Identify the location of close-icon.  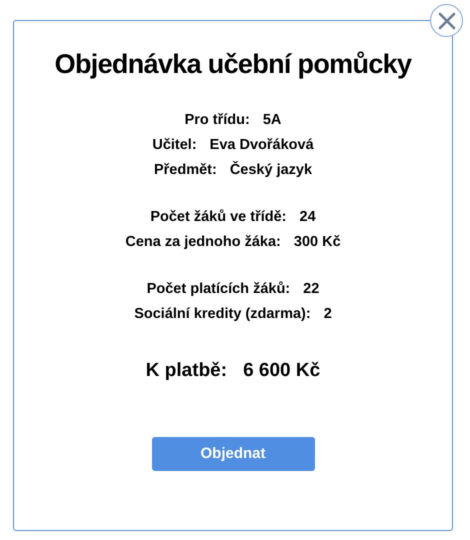
(446, 20).